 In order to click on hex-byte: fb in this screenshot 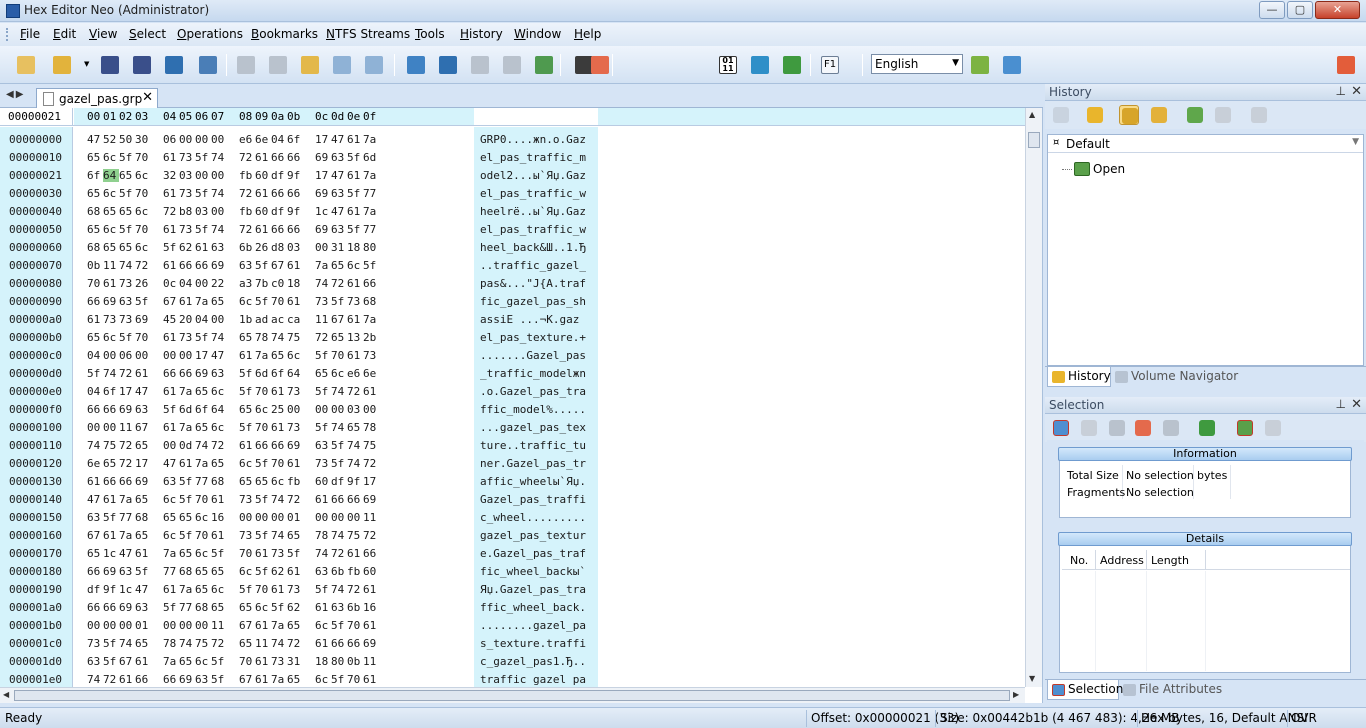, I will do `click(247, 211)`.